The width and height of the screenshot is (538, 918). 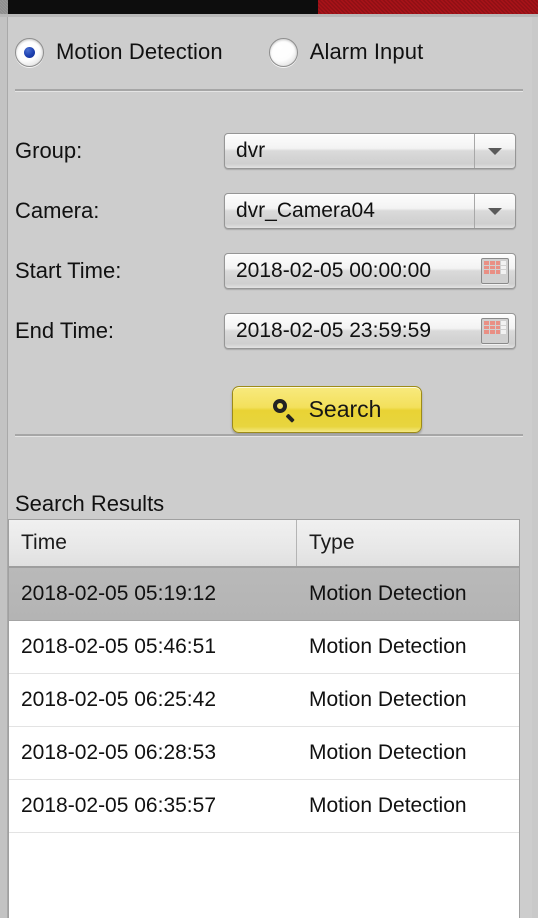 What do you see at coordinates (264, 873) in the screenshot?
I see `table-empty-area` at bounding box center [264, 873].